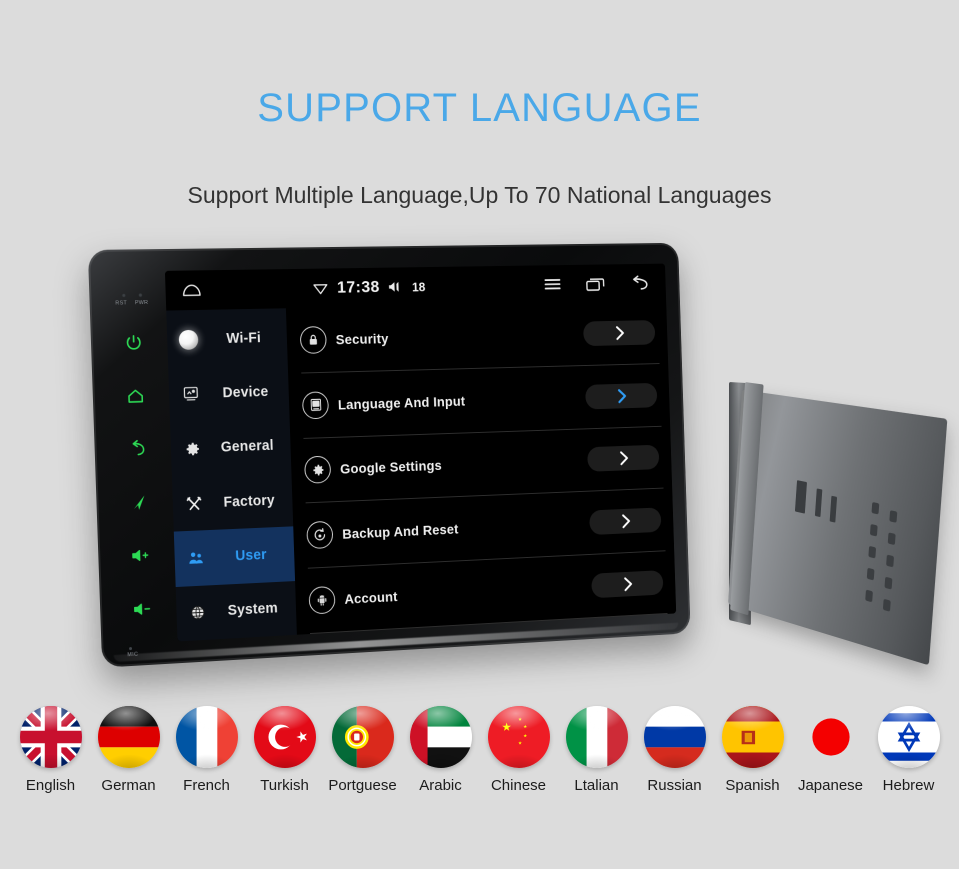 The height and width of the screenshot is (869, 959). What do you see at coordinates (371, 597) in the screenshot?
I see `settings-row-label: Account` at bounding box center [371, 597].